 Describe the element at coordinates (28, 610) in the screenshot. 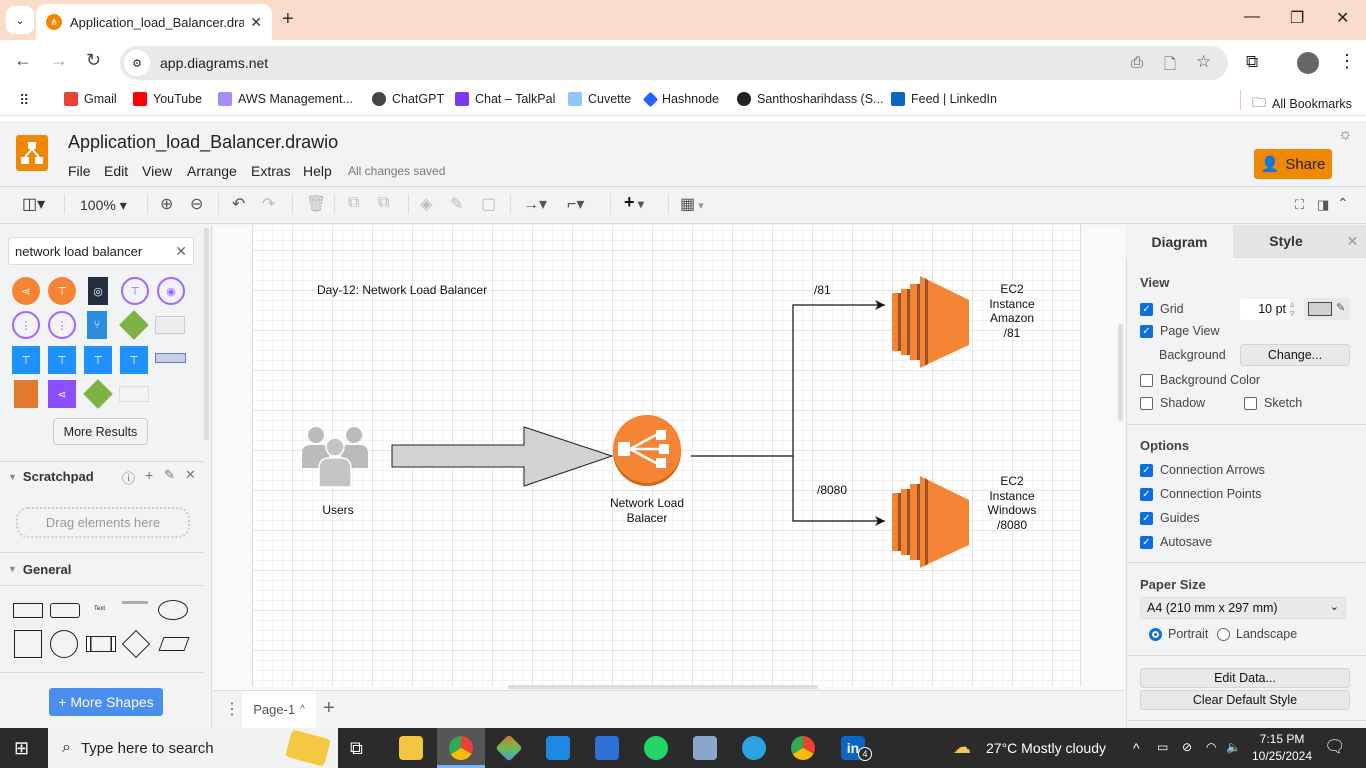

I see `rectangle-shape` at that location.